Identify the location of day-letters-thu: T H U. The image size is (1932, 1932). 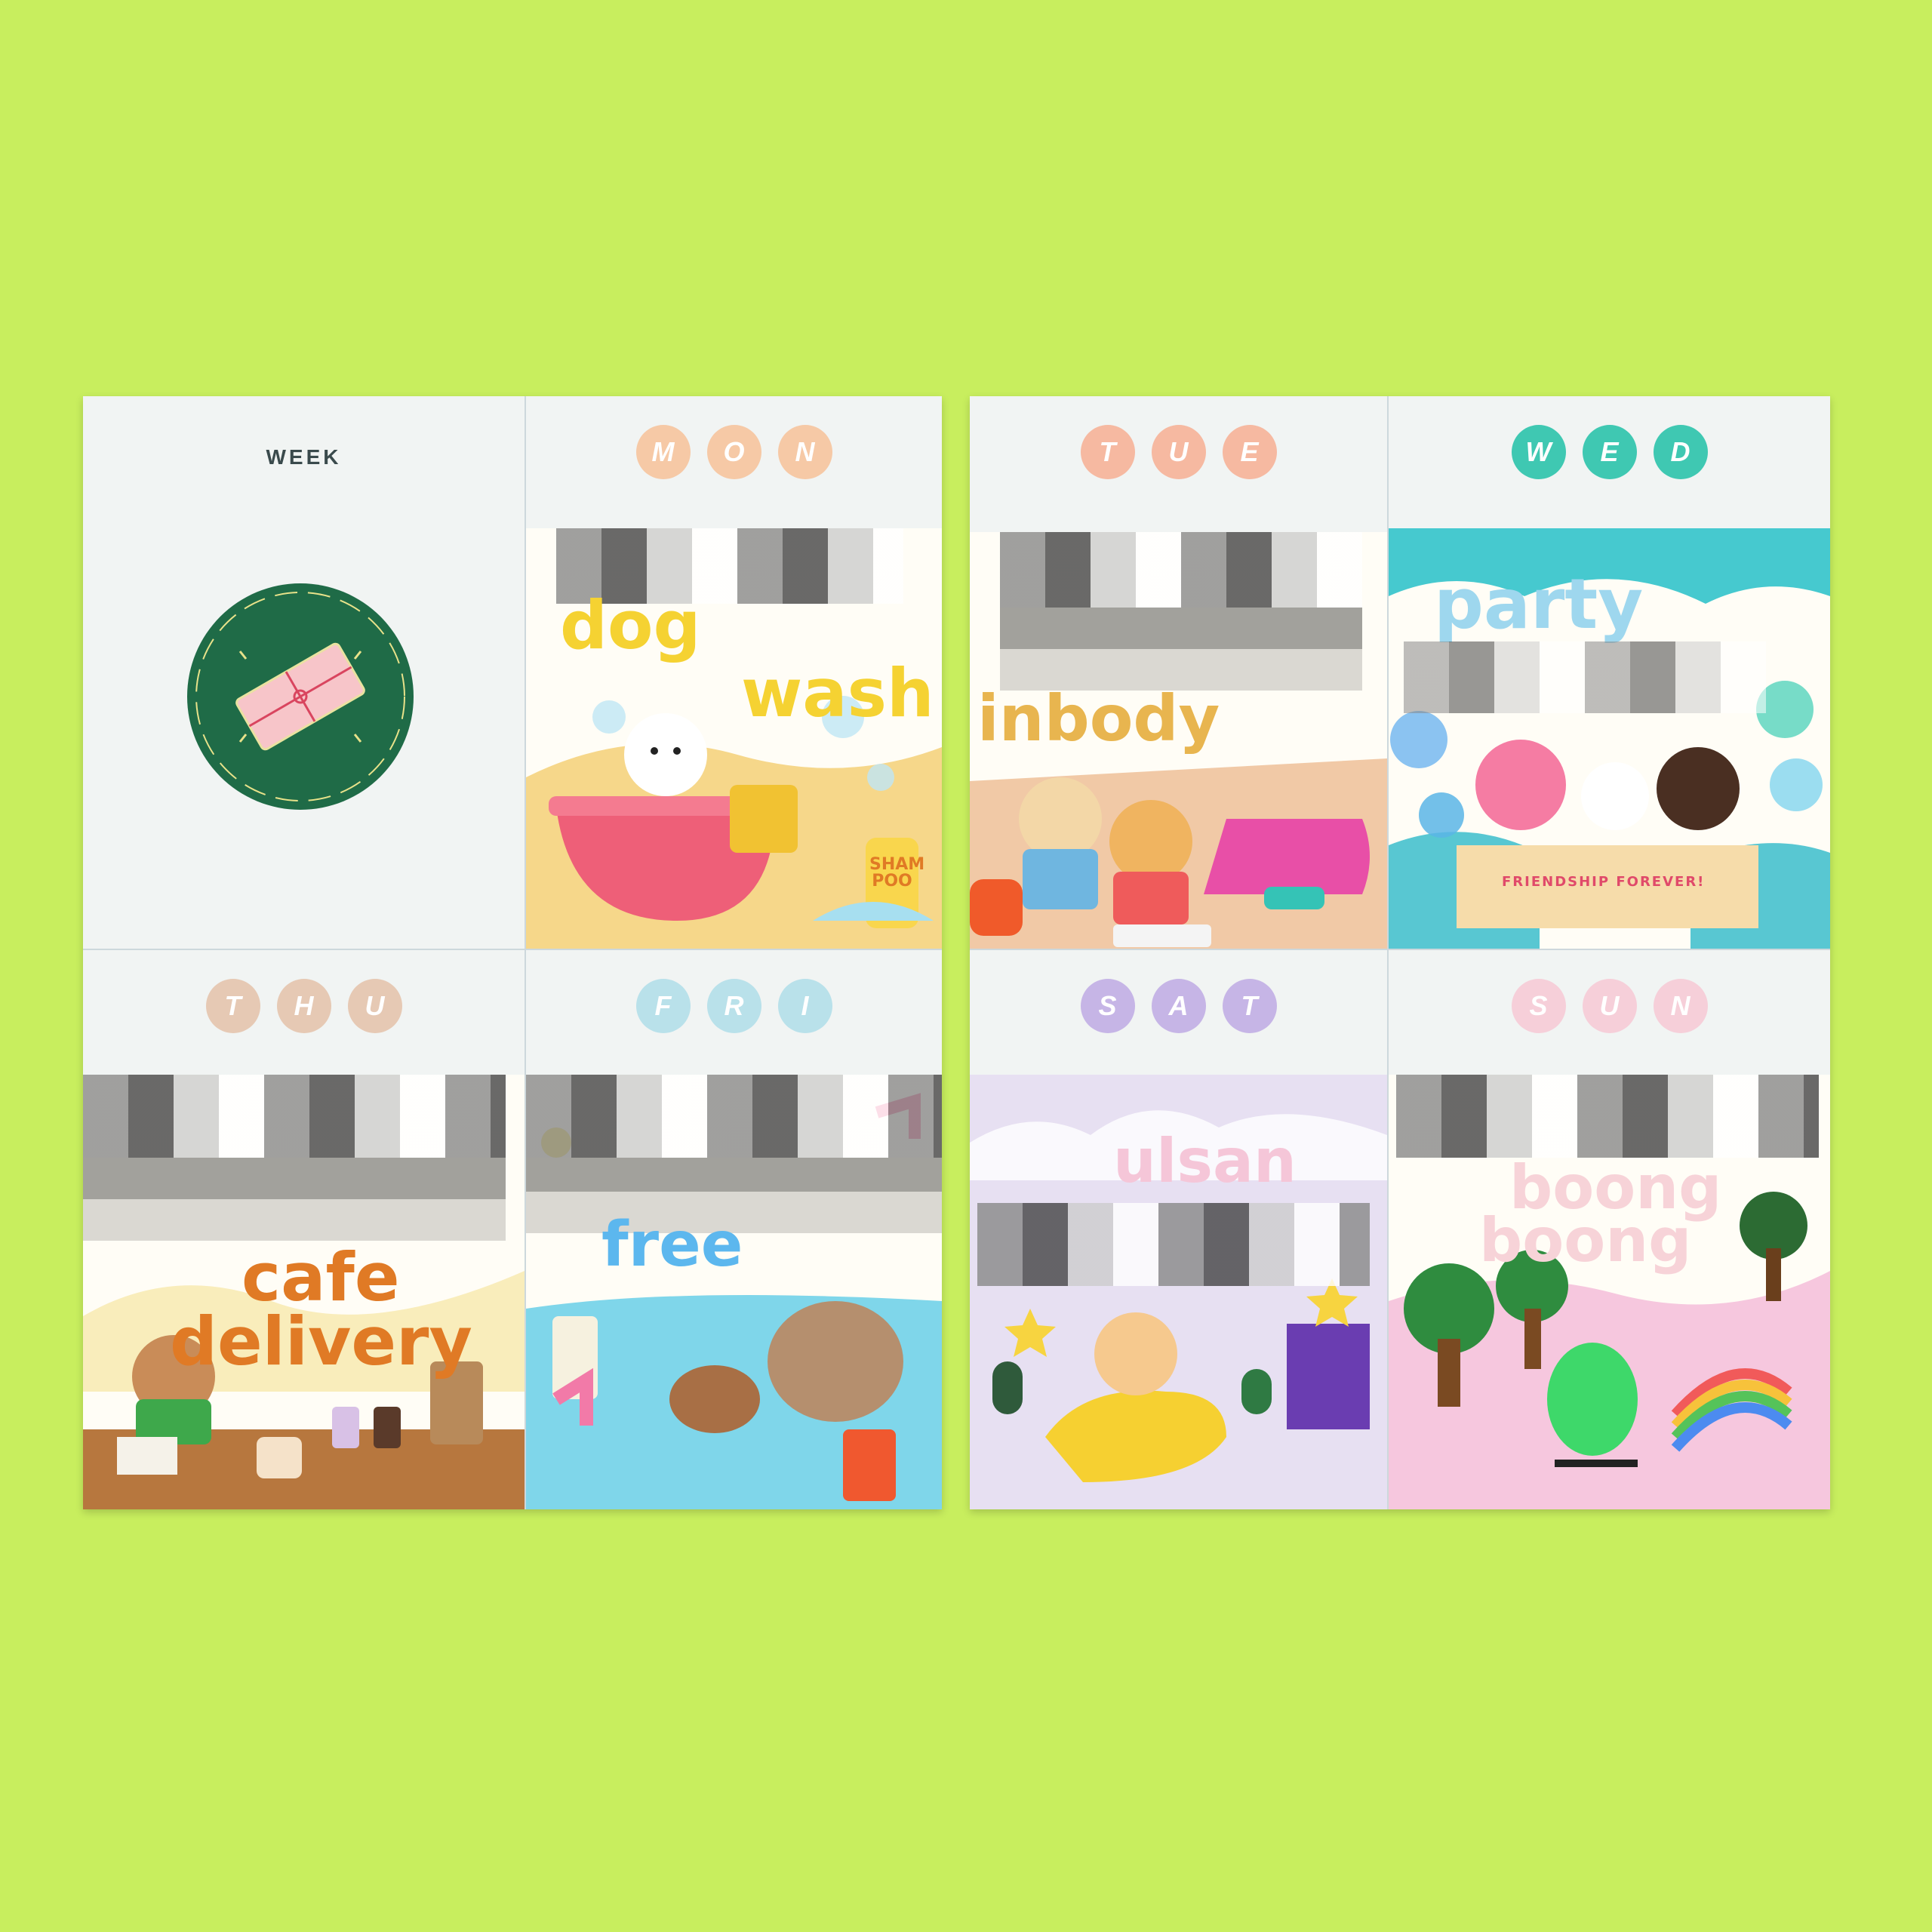
(304, 1006).